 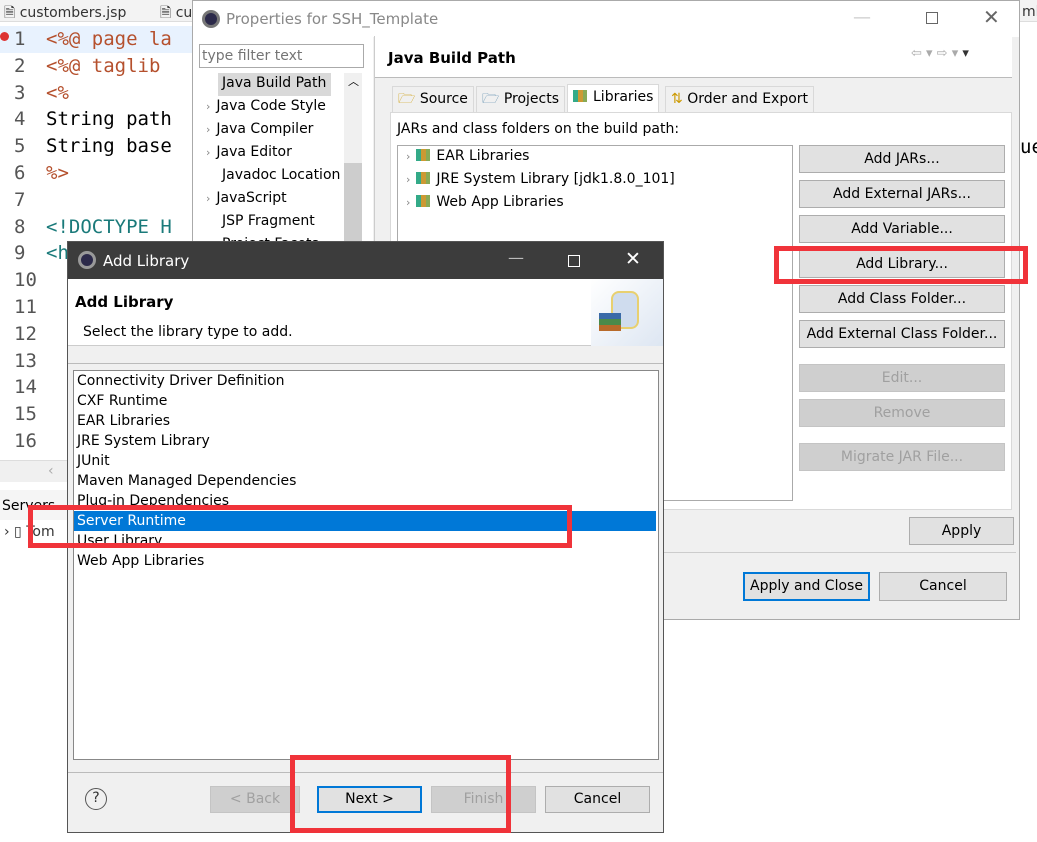 I want to click on code-line: <%@ taglib, so click(x=103, y=65).